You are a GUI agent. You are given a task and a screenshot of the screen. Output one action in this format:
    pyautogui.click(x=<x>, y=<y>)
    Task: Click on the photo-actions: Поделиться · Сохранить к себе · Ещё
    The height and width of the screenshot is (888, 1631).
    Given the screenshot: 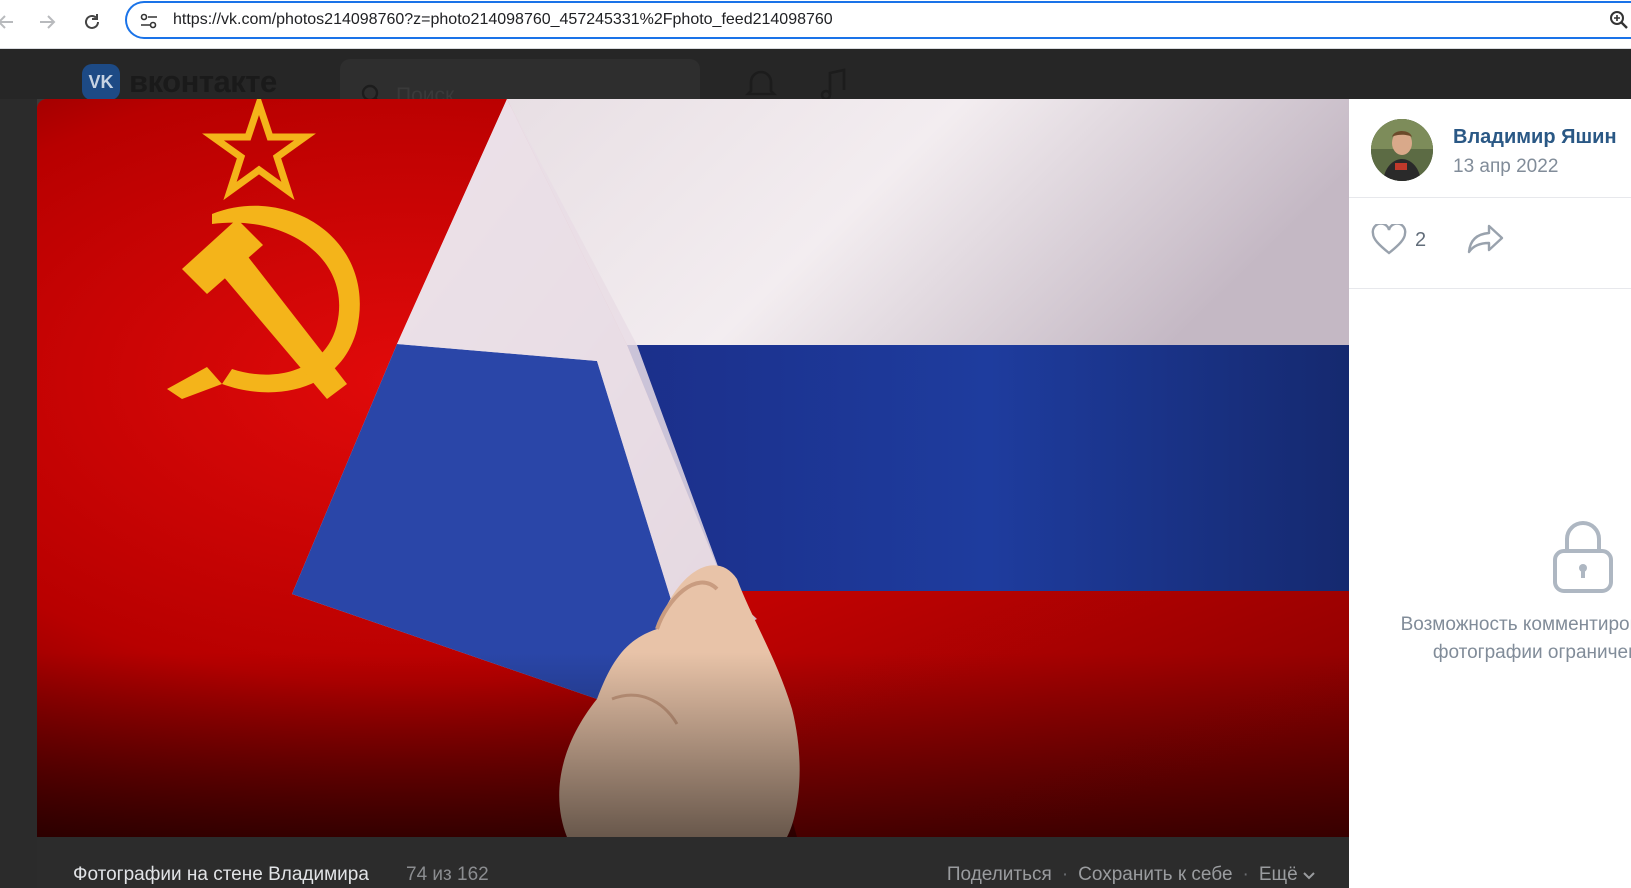 What is the action you would take?
    pyautogui.click(x=1131, y=875)
    